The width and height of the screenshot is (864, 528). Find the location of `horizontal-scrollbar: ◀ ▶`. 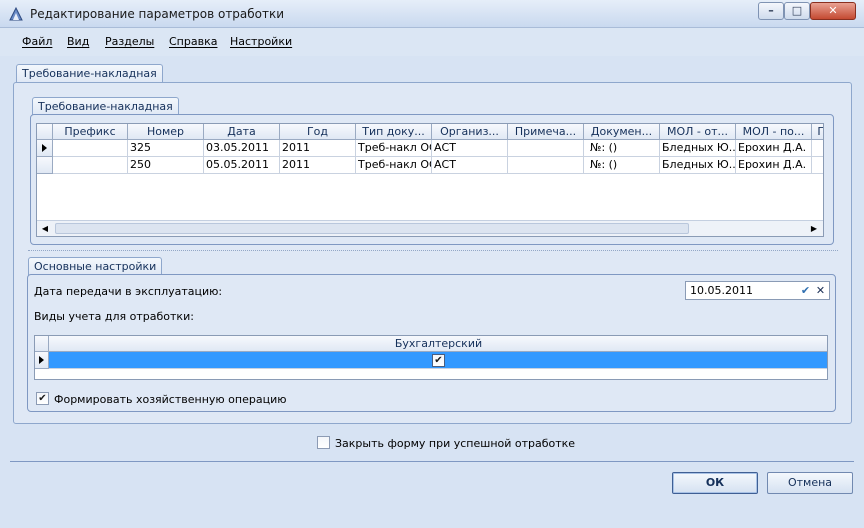

horizontal-scrollbar: ◀ ▶ is located at coordinates (430, 228).